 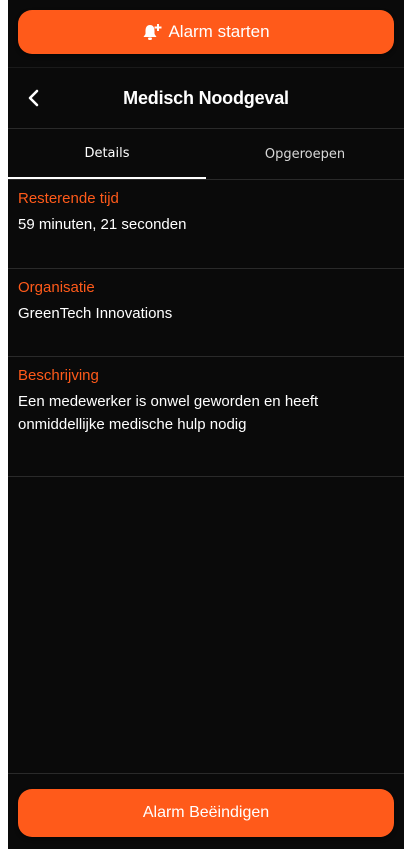 I want to click on remaining-time-value: 59 minuten, 21 seconden, so click(x=102, y=224).